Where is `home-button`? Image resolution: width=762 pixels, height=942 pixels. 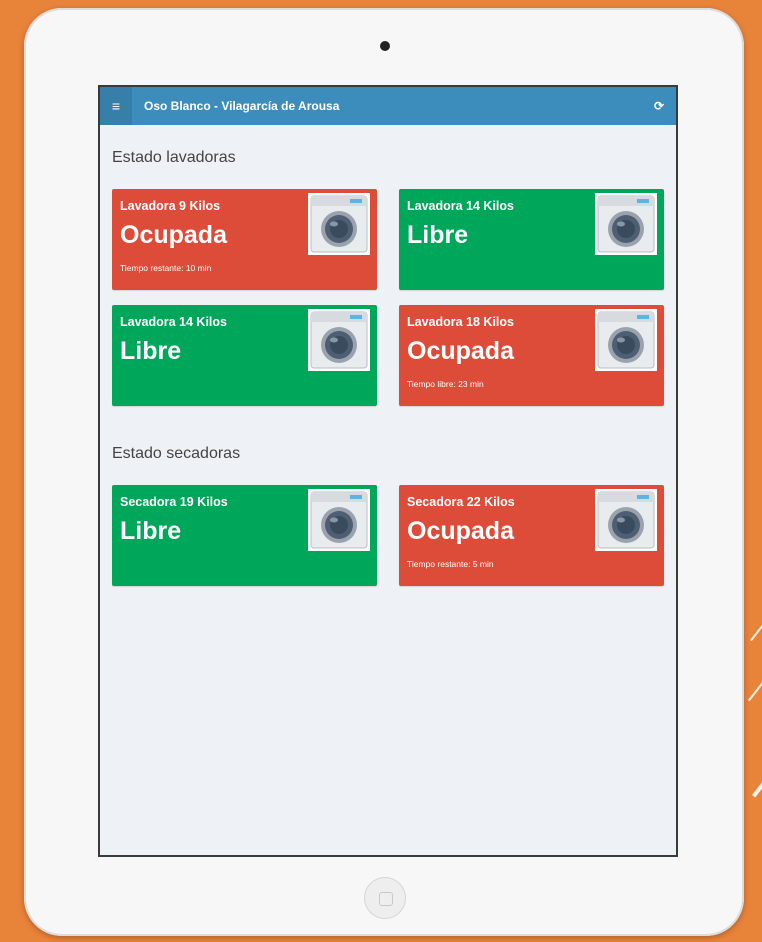
home-button is located at coordinates (385, 898).